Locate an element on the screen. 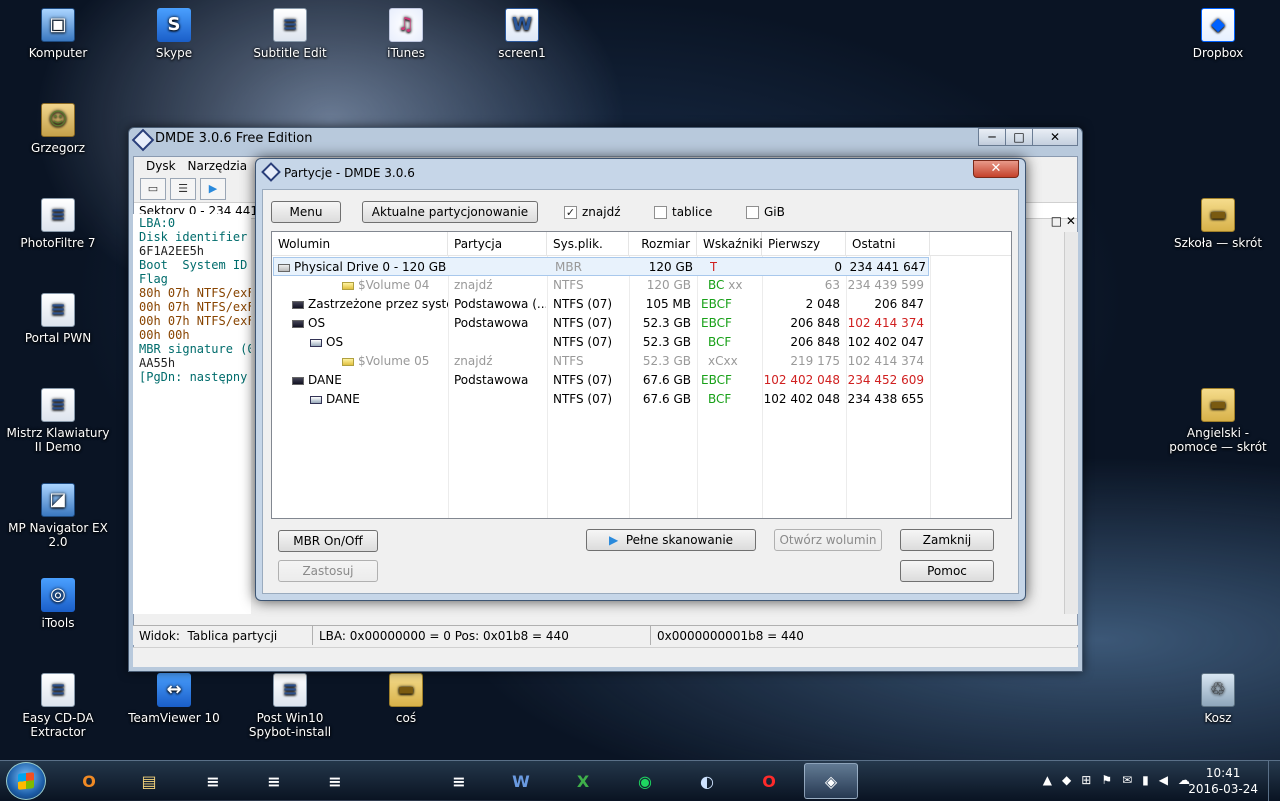 This screenshot has width=1280, height=801. taskbar-app-icon: ◐ is located at coordinates (707, 781).